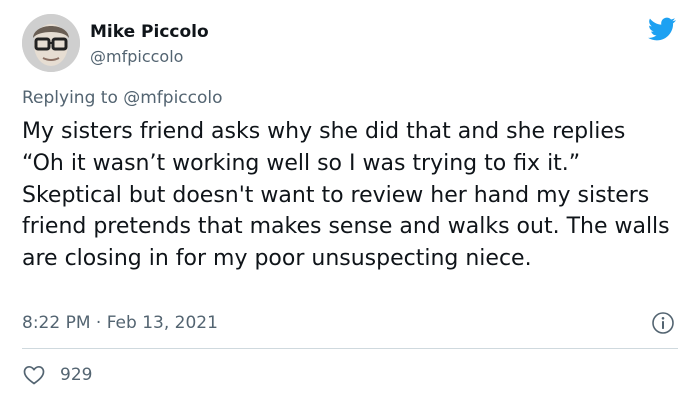 This screenshot has height=402, width=700. I want to click on replying-to-handle: @mfpiccolo, so click(172, 98).